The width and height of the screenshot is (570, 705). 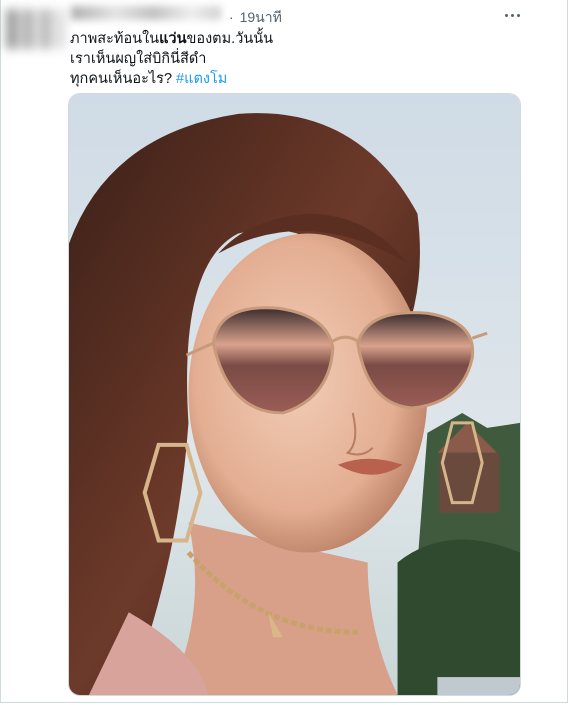 What do you see at coordinates (146, 13) in the screenshot?
I see `author-name-redacted` at bounding box center [146, 13].